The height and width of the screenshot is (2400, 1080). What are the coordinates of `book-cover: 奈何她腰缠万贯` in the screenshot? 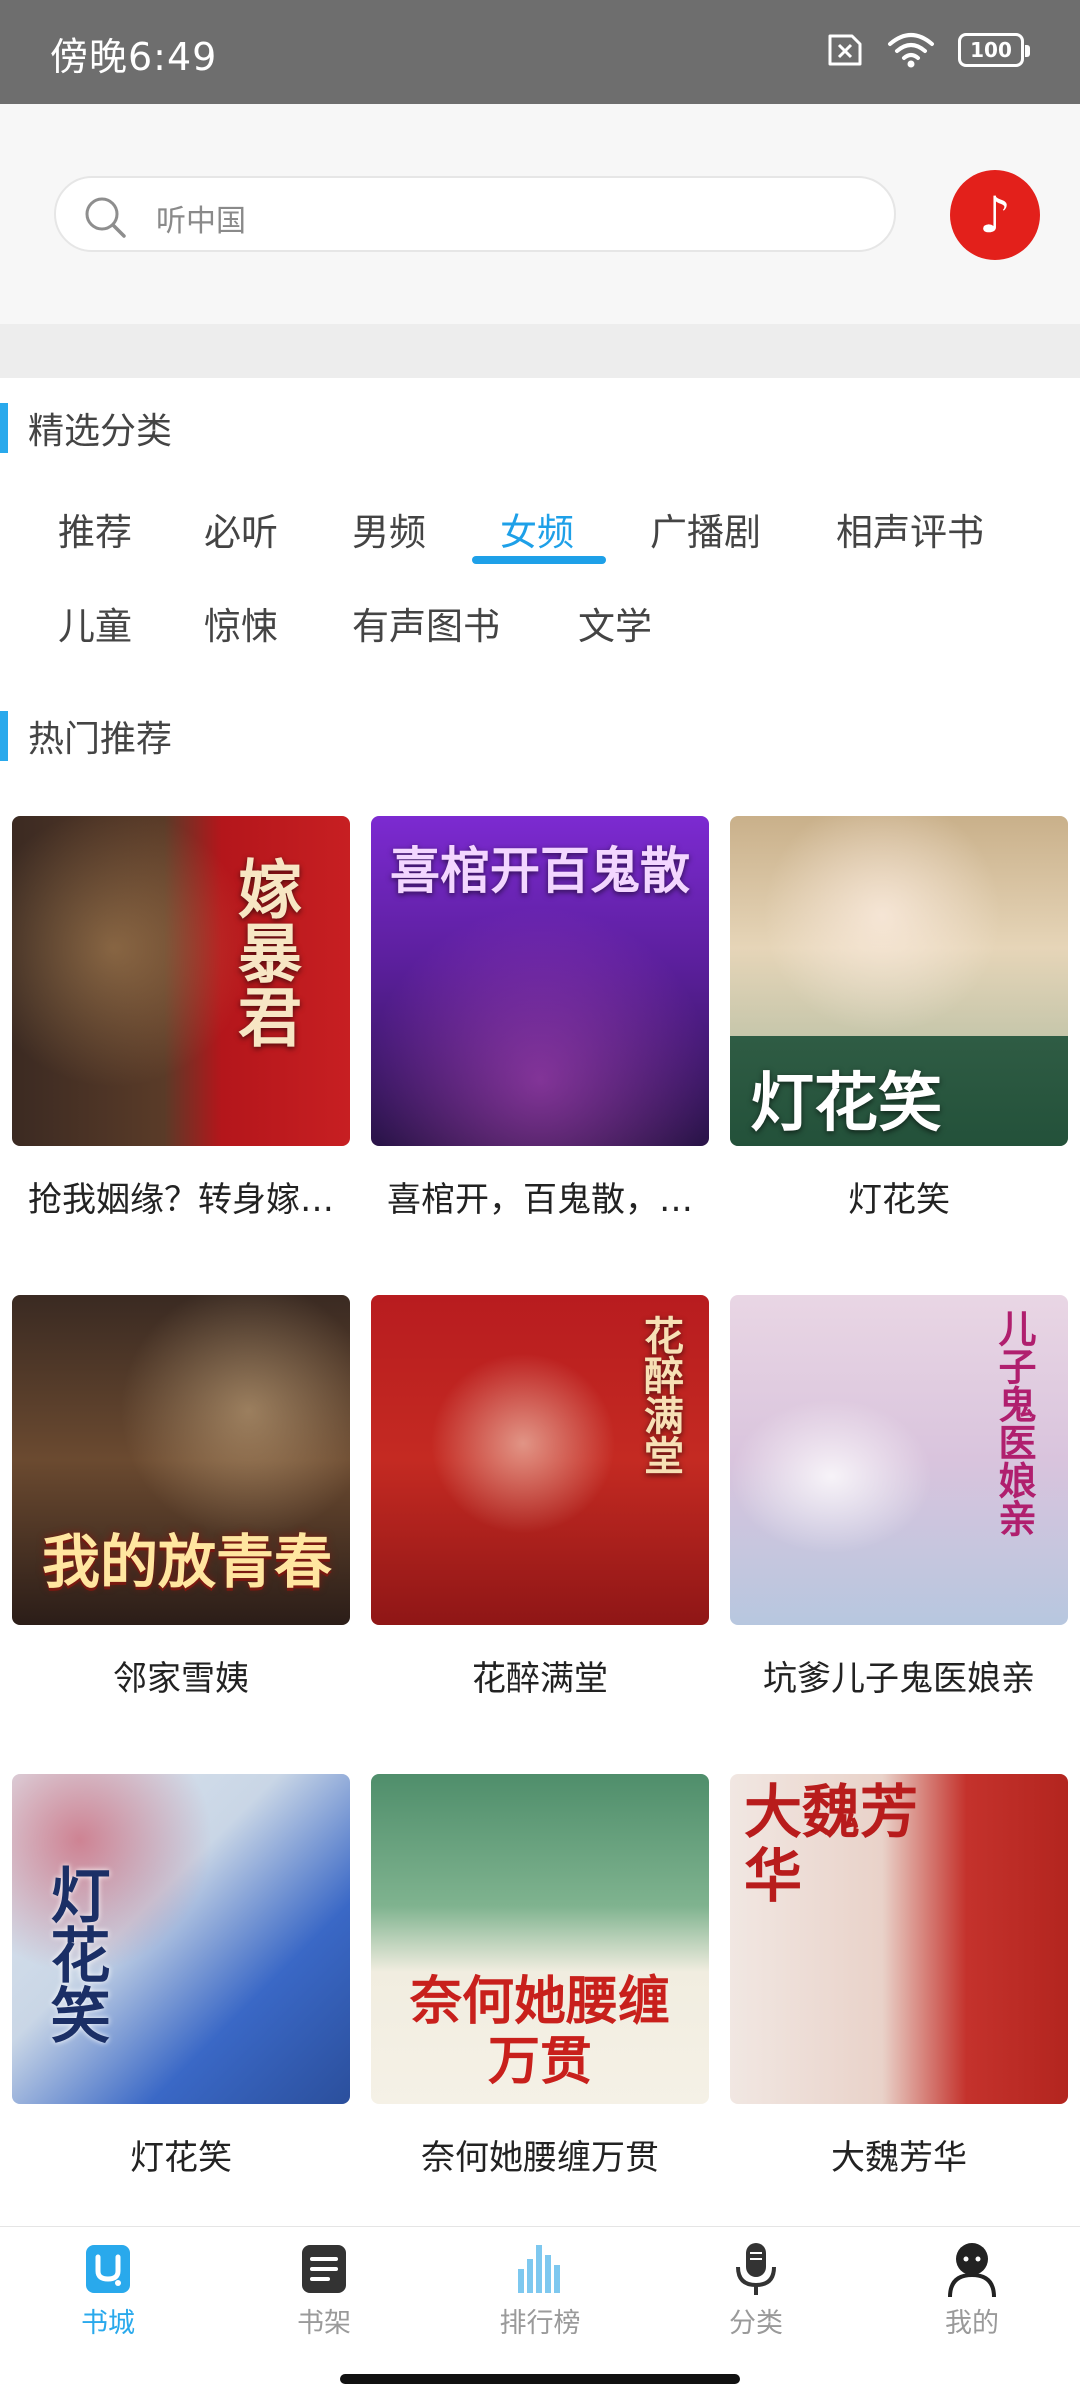 It's located at (540, 1939).